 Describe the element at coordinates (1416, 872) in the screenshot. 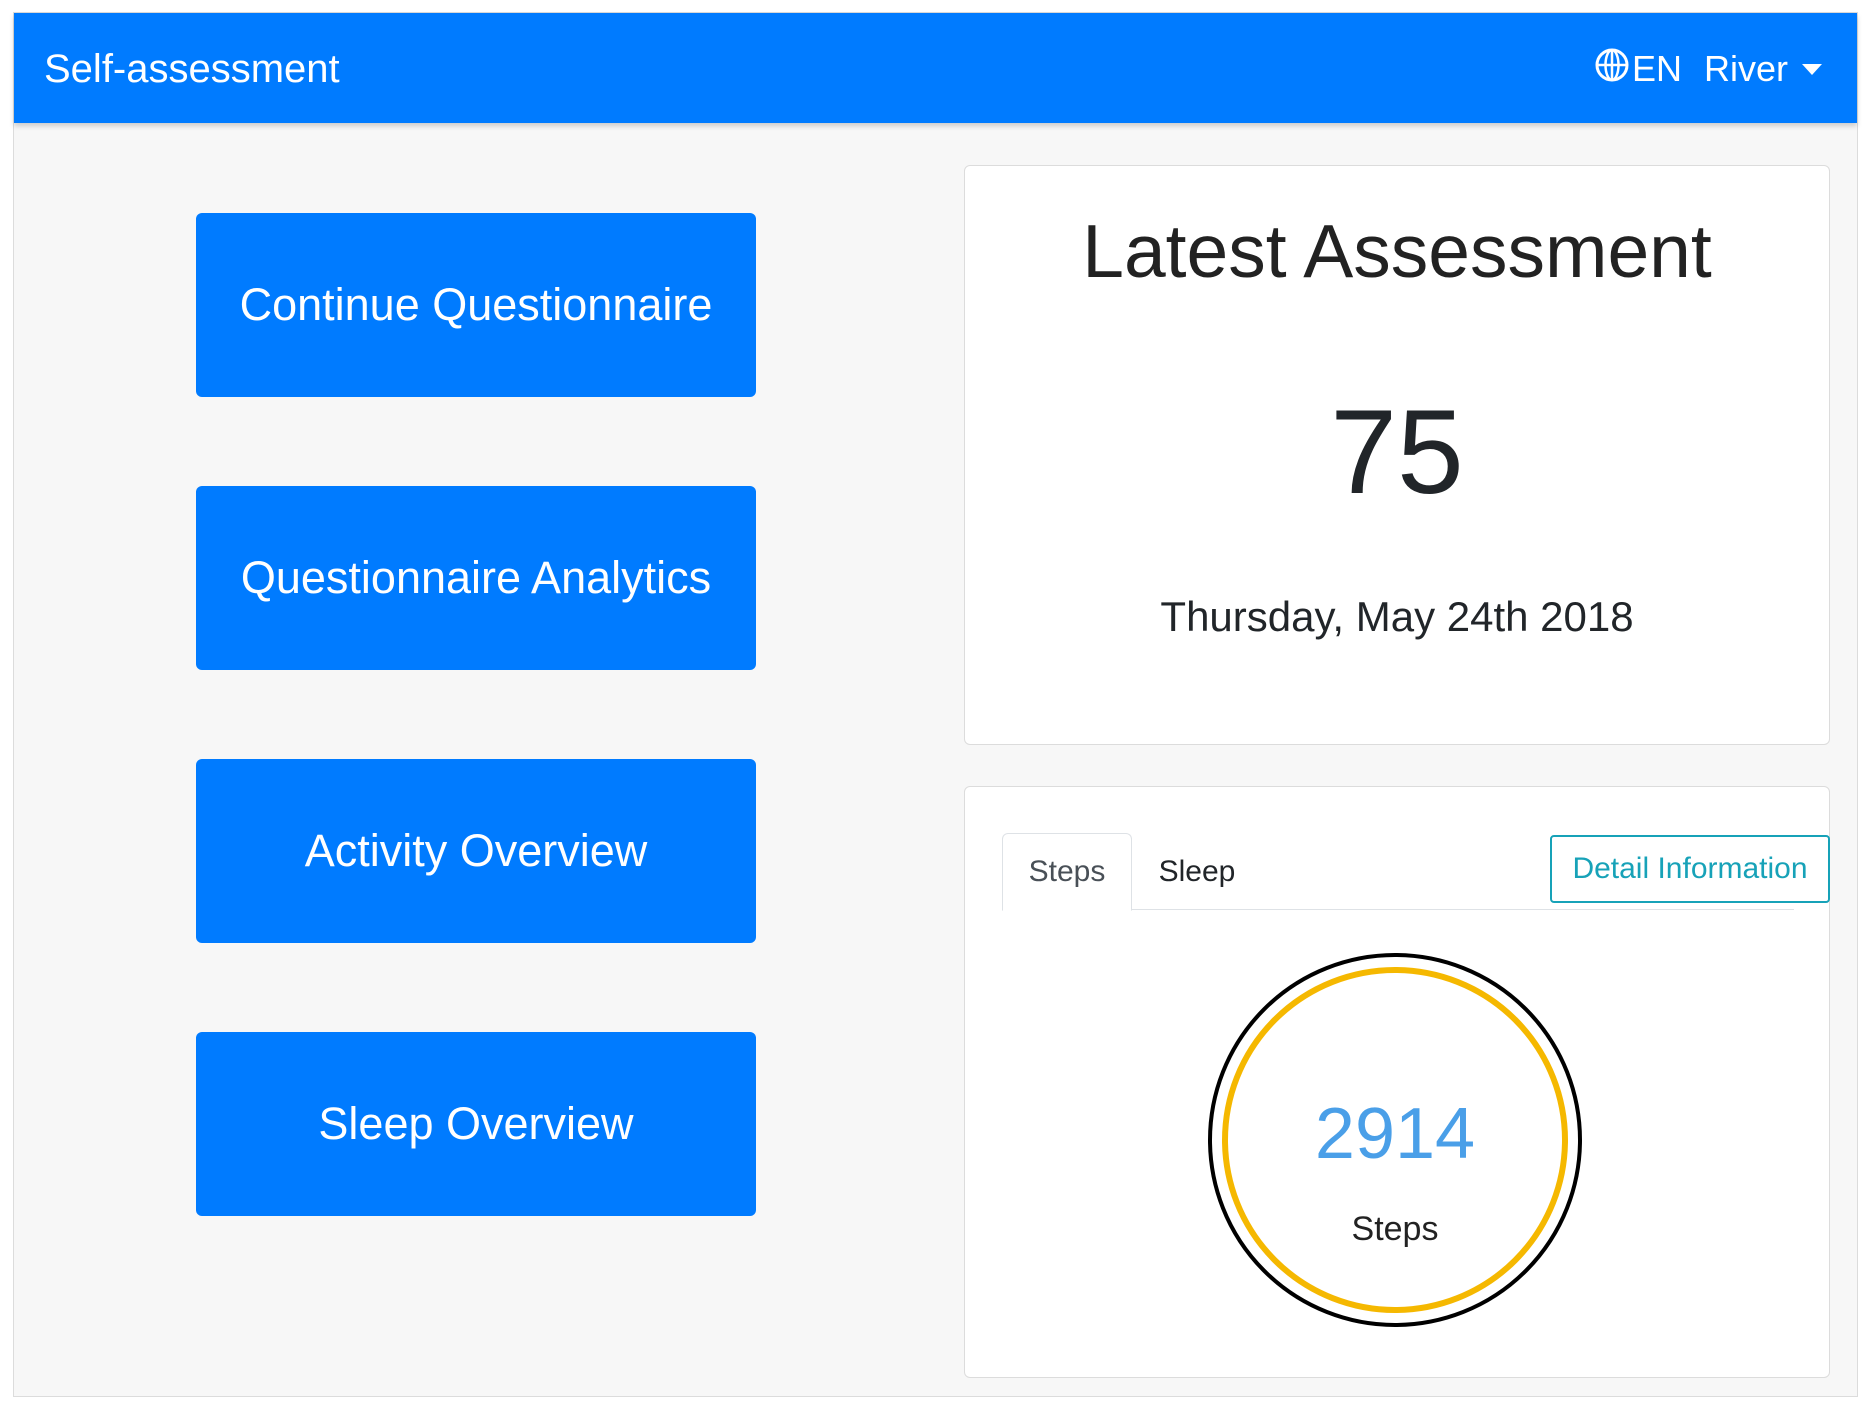

I see `activity-tabs: Steps Sleep Detail Information` at that location.